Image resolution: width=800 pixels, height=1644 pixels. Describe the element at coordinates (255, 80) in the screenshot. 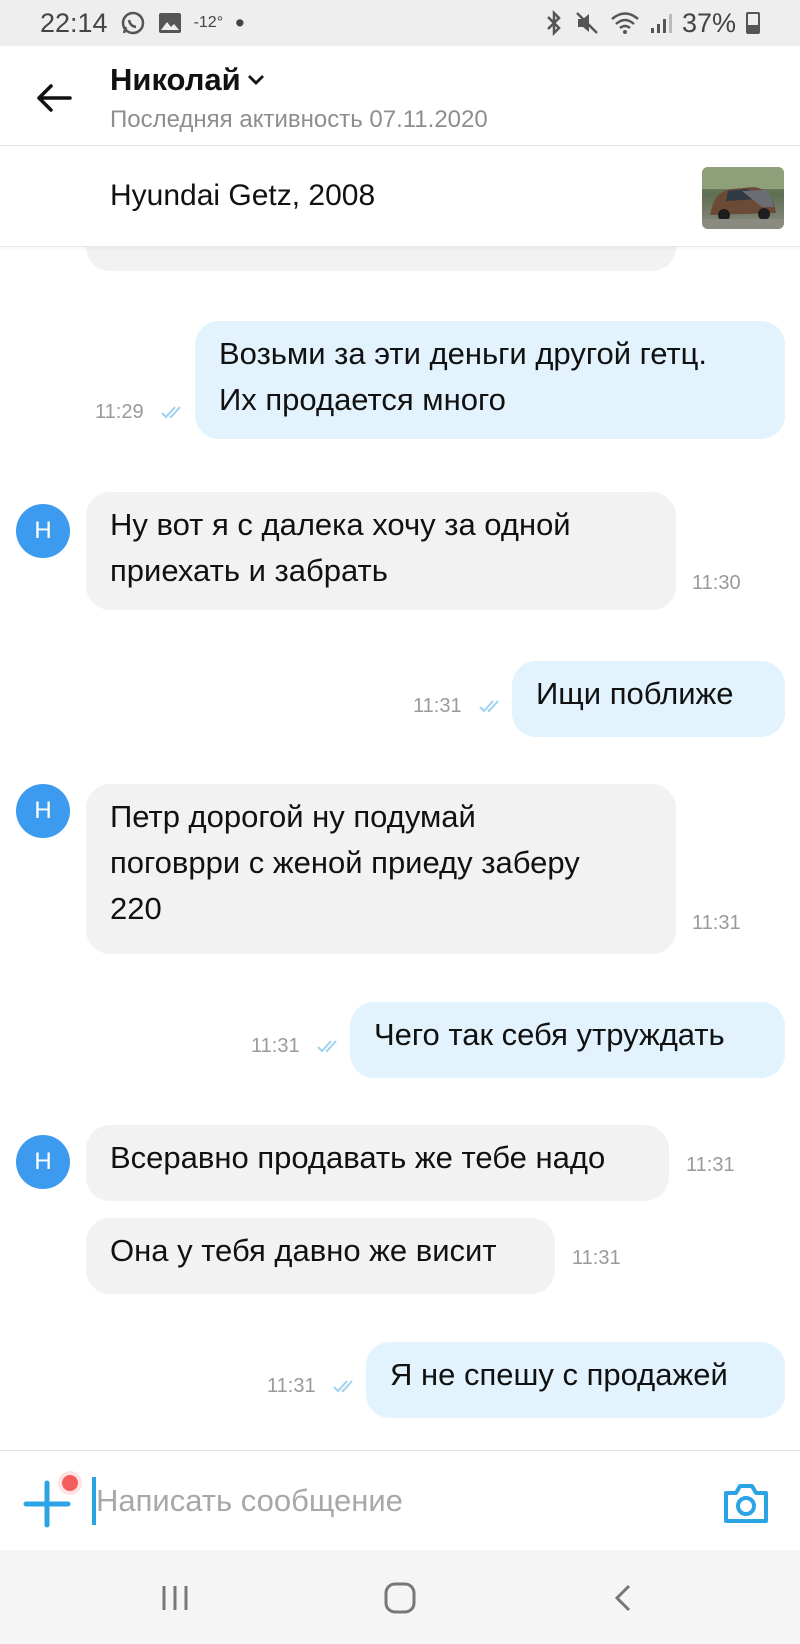

I see `chevron-down-icon` at that location.